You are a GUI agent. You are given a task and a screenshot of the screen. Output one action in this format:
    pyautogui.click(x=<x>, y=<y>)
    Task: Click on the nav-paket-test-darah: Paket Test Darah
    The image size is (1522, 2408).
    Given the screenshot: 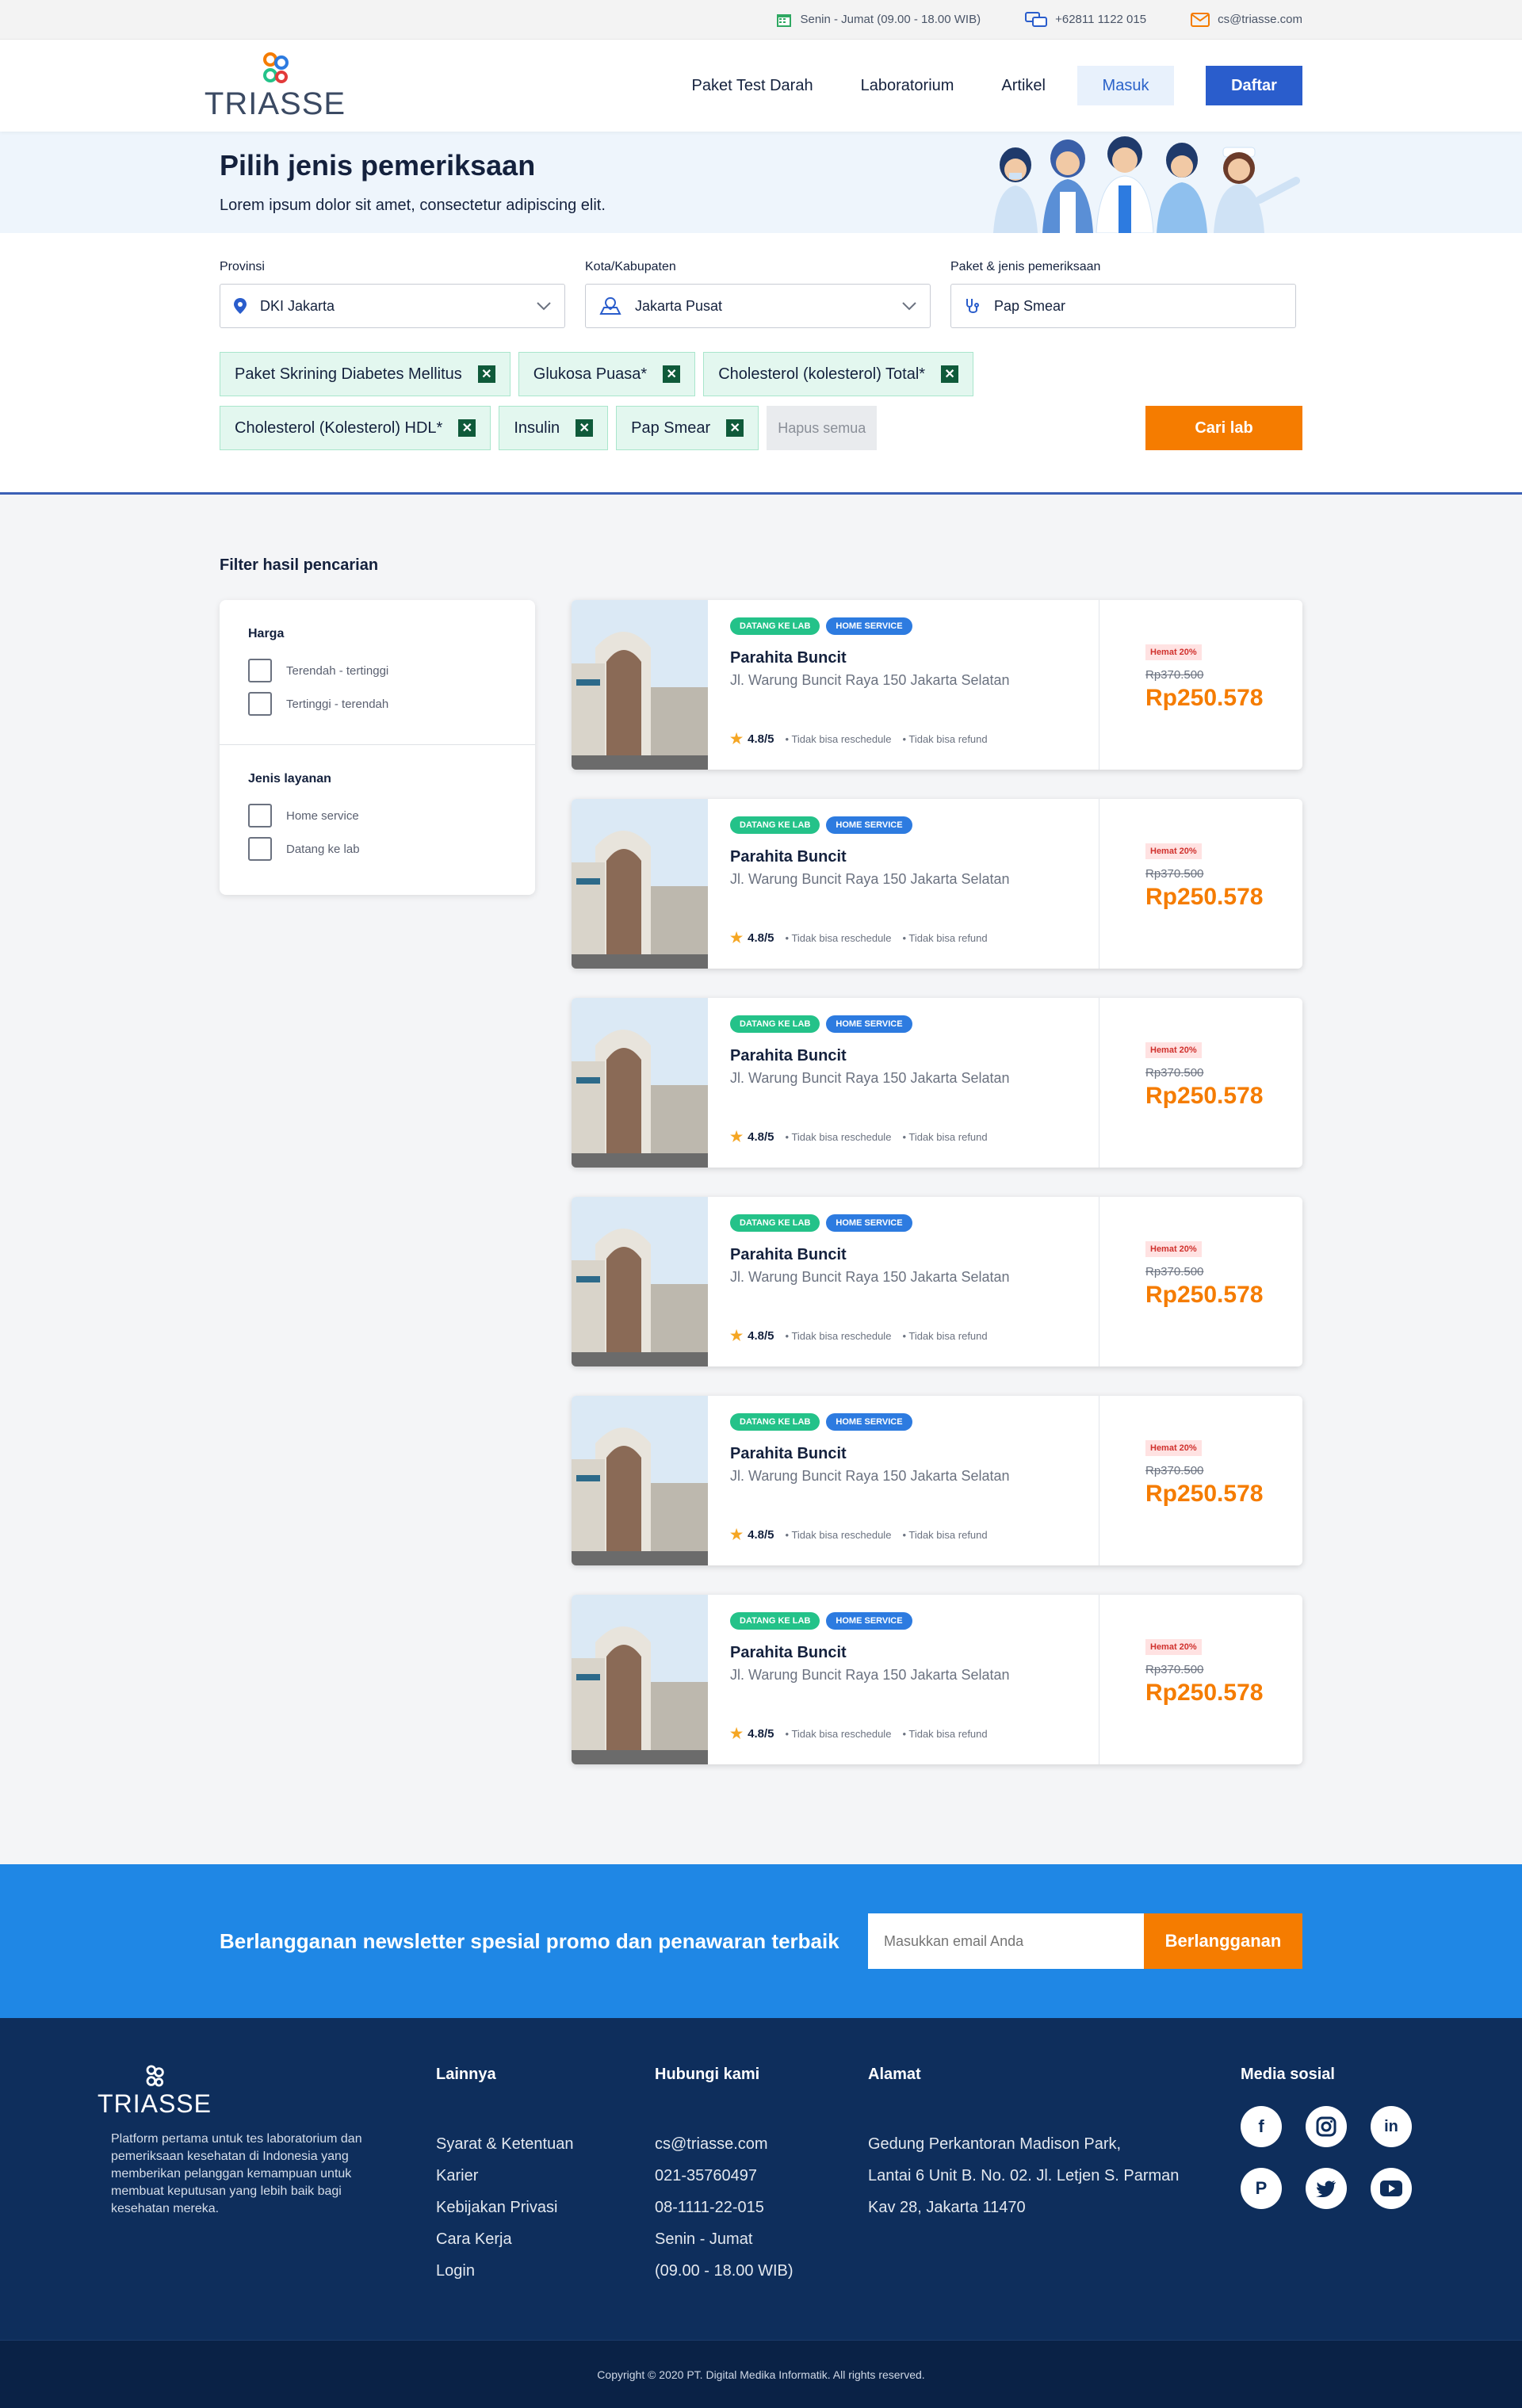 What is the action you would take?
    pyautogui.click(x=752, y=86)
    